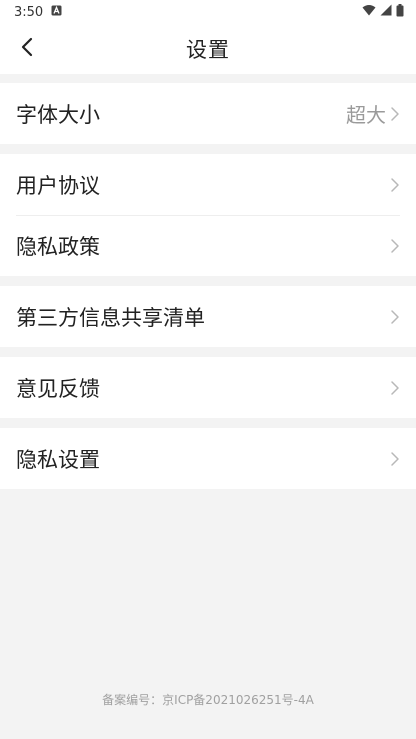 This screenshot has height=739, width=416. What do you see at coordinates (58, 185) in the screenshot?
I see `setting-label: 用户协议` at bounding box center [58, 185].